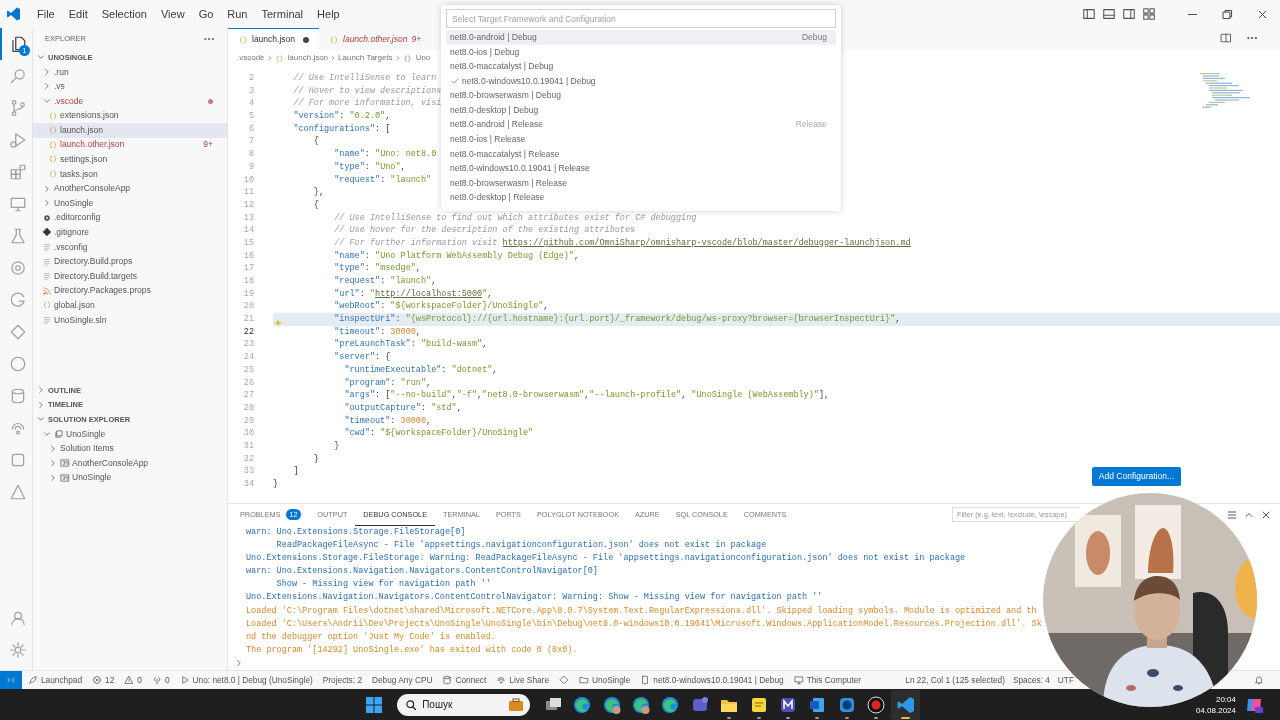 The image size is (1280, 720). Describe the element at coordinates (53, 115) in the screenshot. I see `braces-icon` at that location.